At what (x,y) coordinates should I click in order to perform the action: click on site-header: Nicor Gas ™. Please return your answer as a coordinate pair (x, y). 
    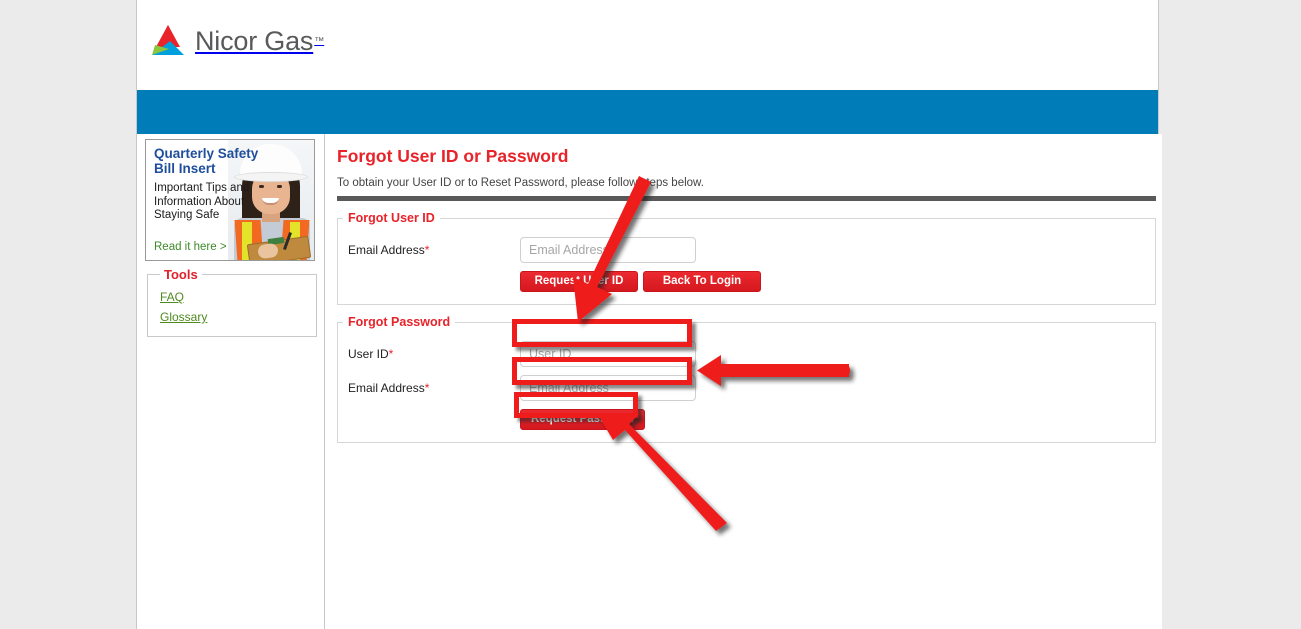
    Looking at the image, I should click on (647, 45).